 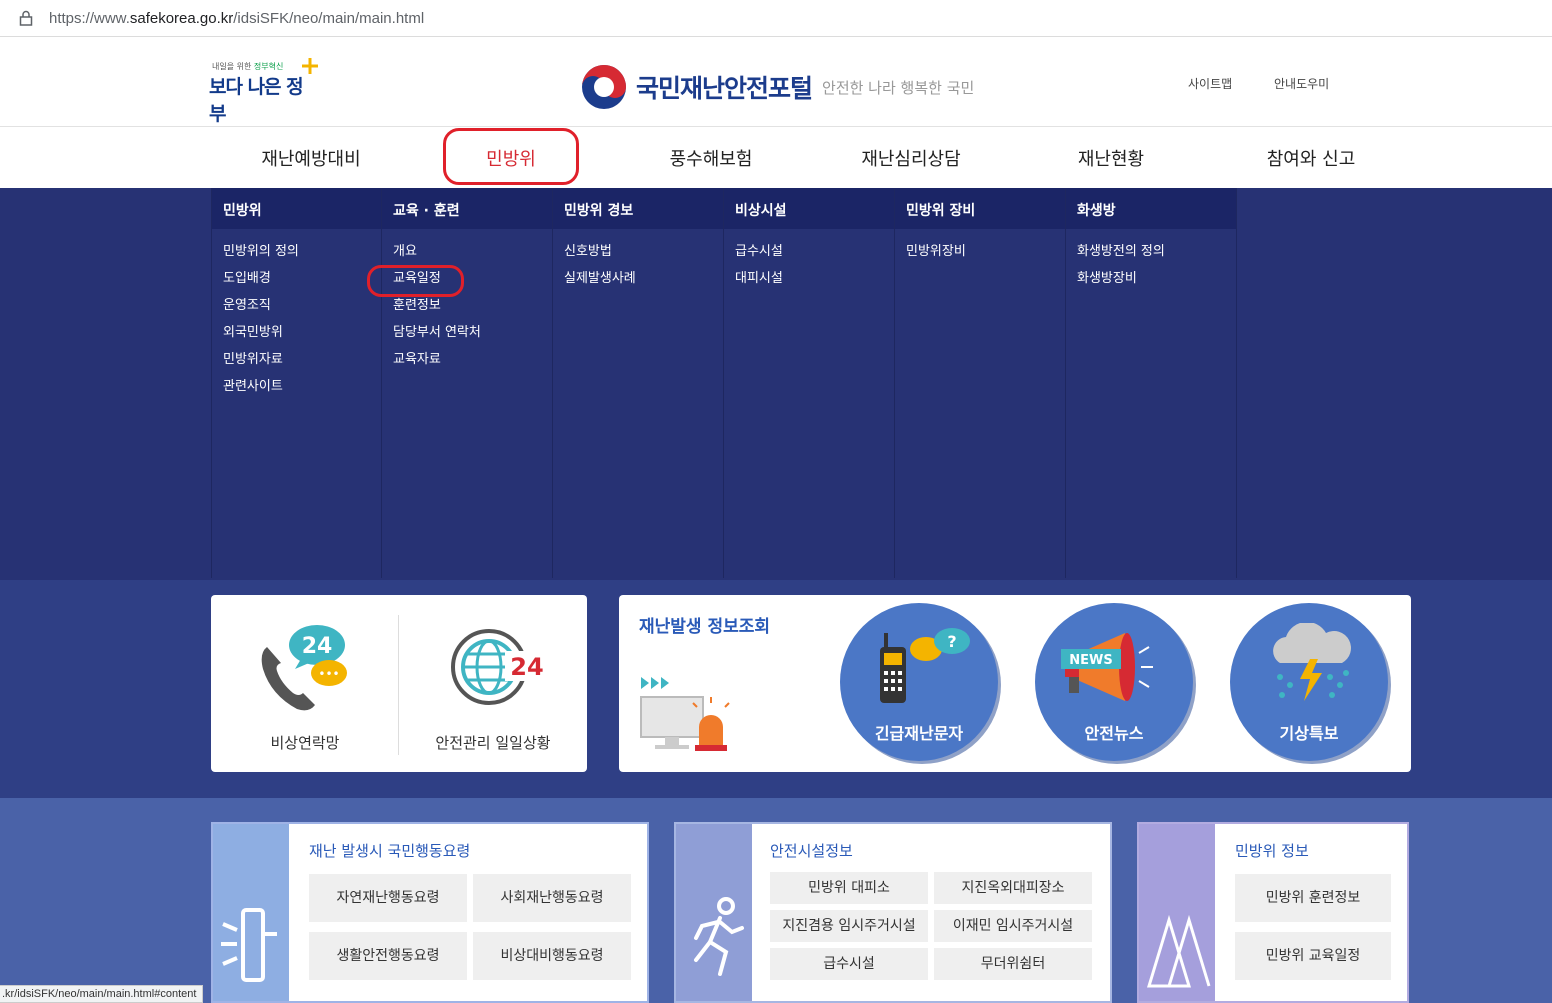 I want to click on menu-item: 도입배경, so click(x=261, y=283).